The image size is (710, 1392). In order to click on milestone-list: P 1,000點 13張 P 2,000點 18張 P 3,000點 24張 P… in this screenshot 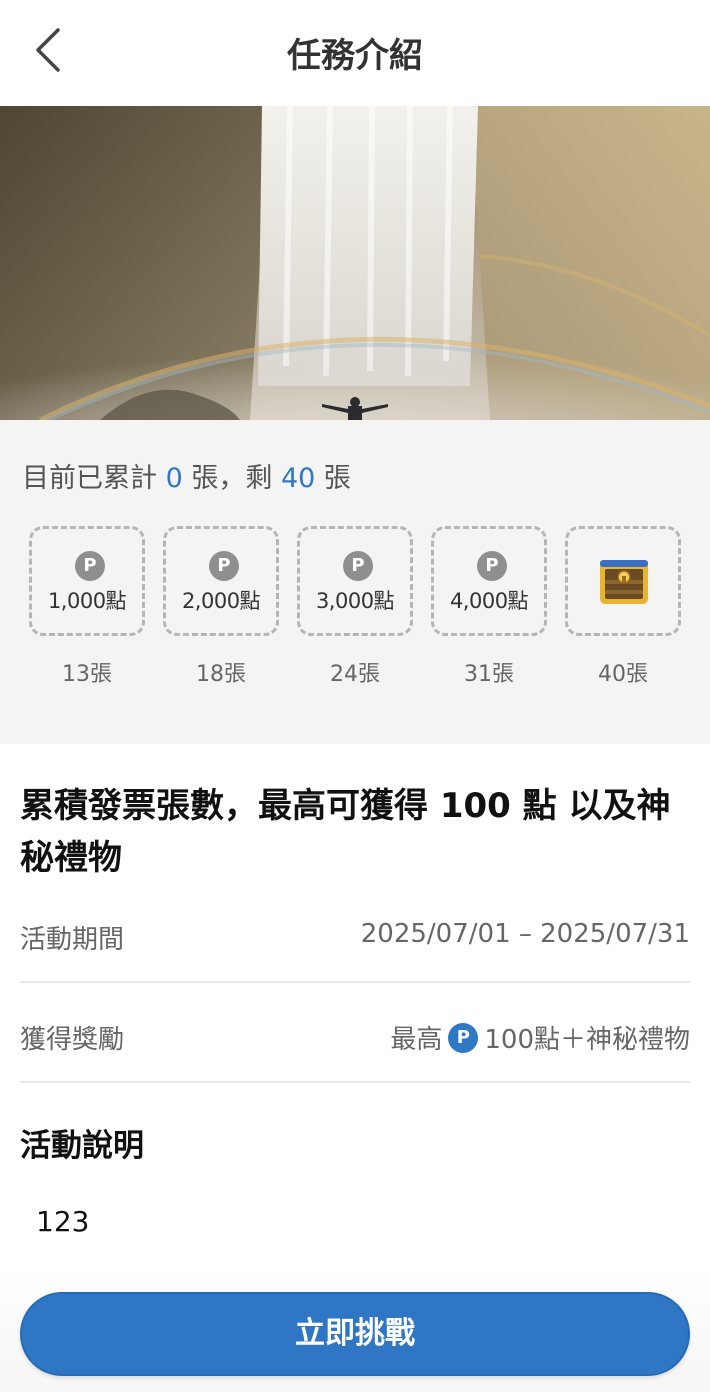, I will do `click(355, 611)`.